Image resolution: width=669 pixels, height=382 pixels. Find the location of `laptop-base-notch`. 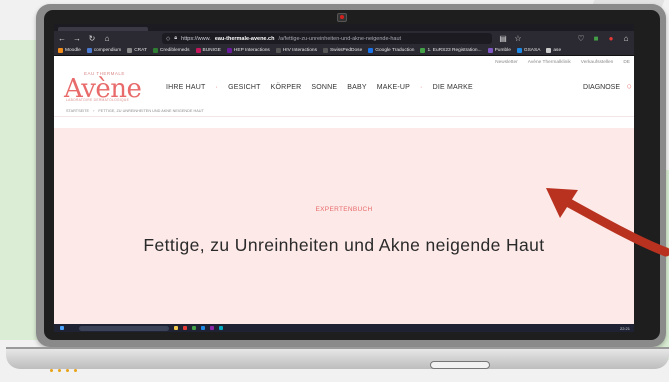

laptop-base-notch is located at coordinates (460, 365).